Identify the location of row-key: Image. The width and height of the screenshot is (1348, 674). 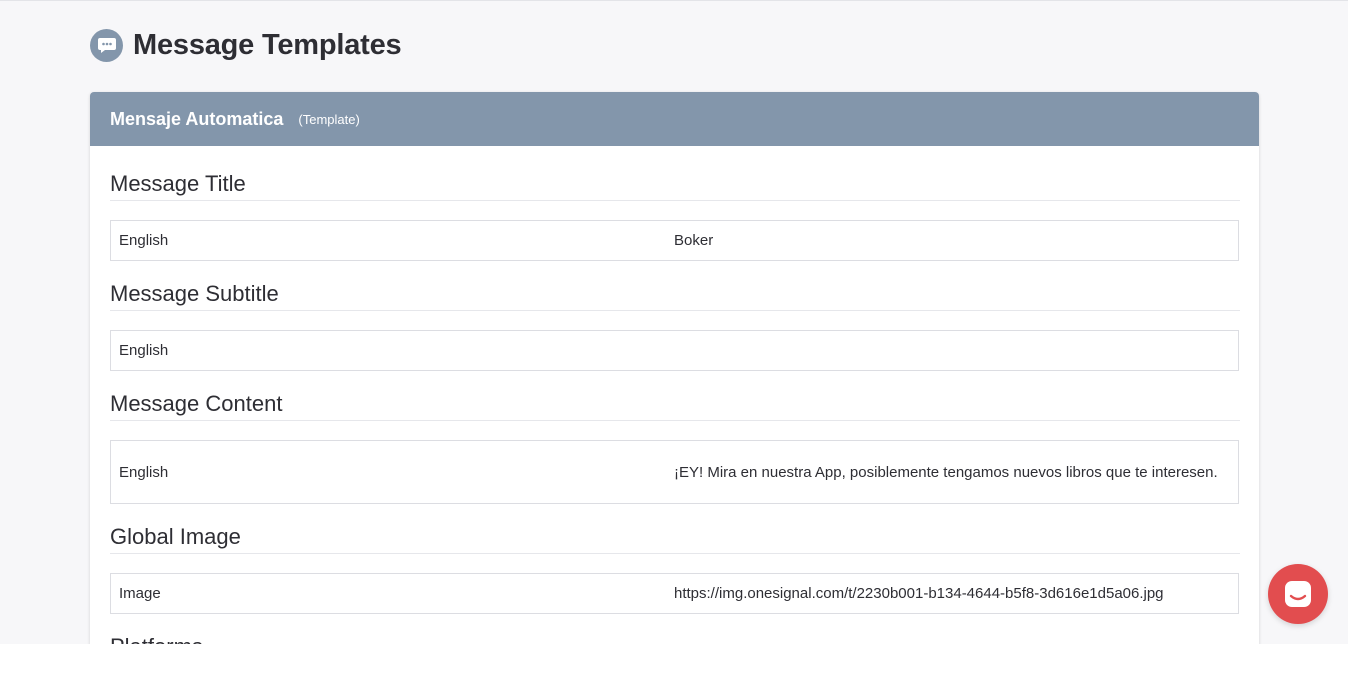
(140, 593).